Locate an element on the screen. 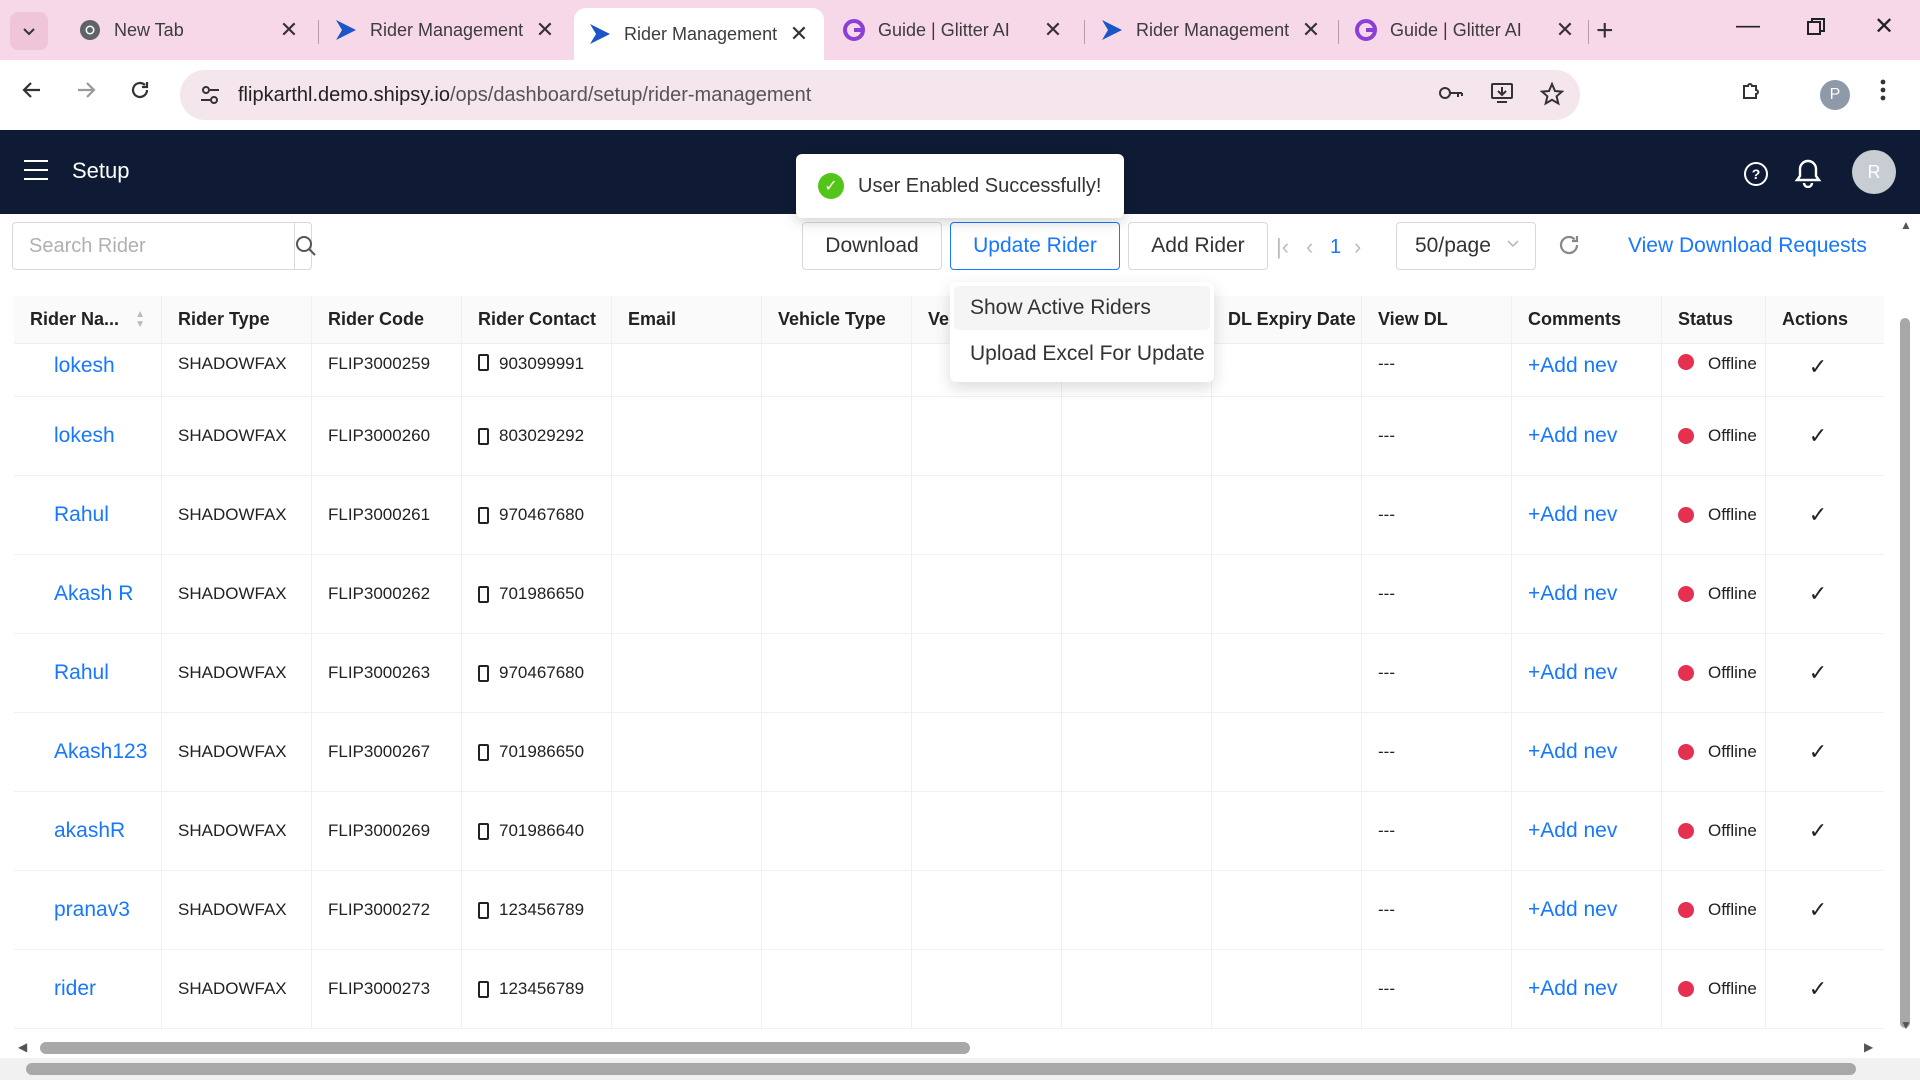  menu-item-show-active-riders: Show Active Riders is located at coordinates (1082, 308).